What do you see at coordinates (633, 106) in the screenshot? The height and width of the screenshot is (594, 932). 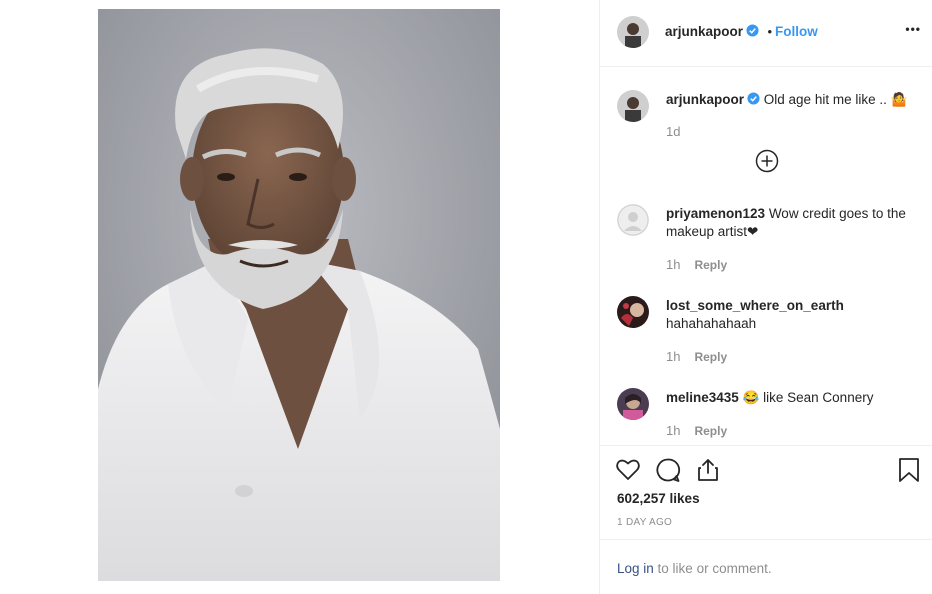 I see `caption-avatar` at bounding box center [633, 106].